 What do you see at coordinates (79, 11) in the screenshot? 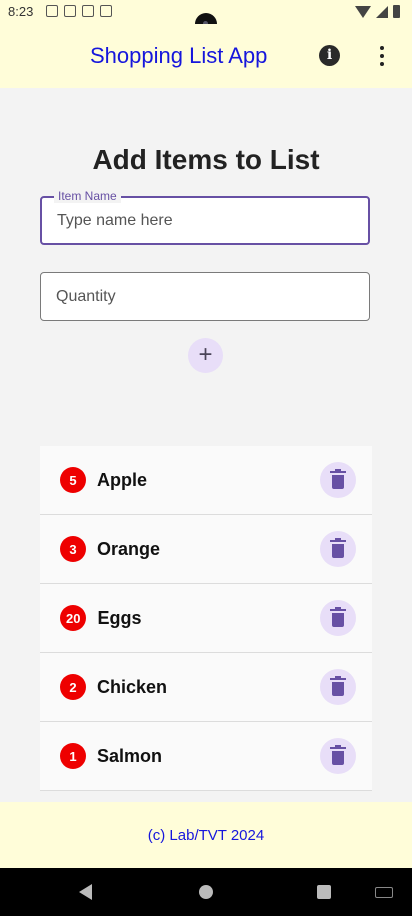
I see `notification-icons` at bounding box center [79, 11].